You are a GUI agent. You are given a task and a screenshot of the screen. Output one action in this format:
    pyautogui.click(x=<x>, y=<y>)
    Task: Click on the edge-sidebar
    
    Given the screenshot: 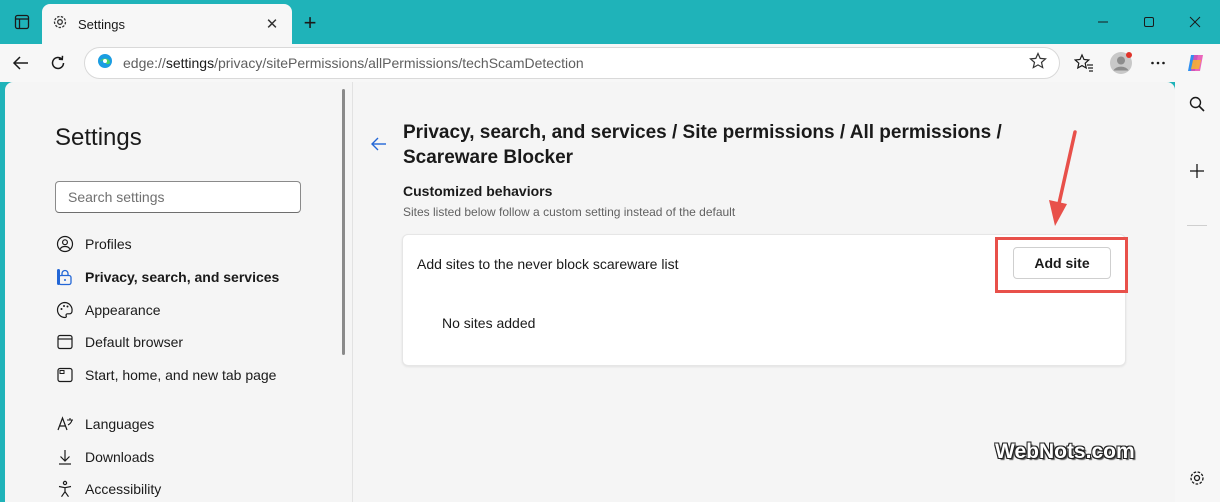 What is the action you would take?
    pyautogui.click(x=1197, y=292)
    